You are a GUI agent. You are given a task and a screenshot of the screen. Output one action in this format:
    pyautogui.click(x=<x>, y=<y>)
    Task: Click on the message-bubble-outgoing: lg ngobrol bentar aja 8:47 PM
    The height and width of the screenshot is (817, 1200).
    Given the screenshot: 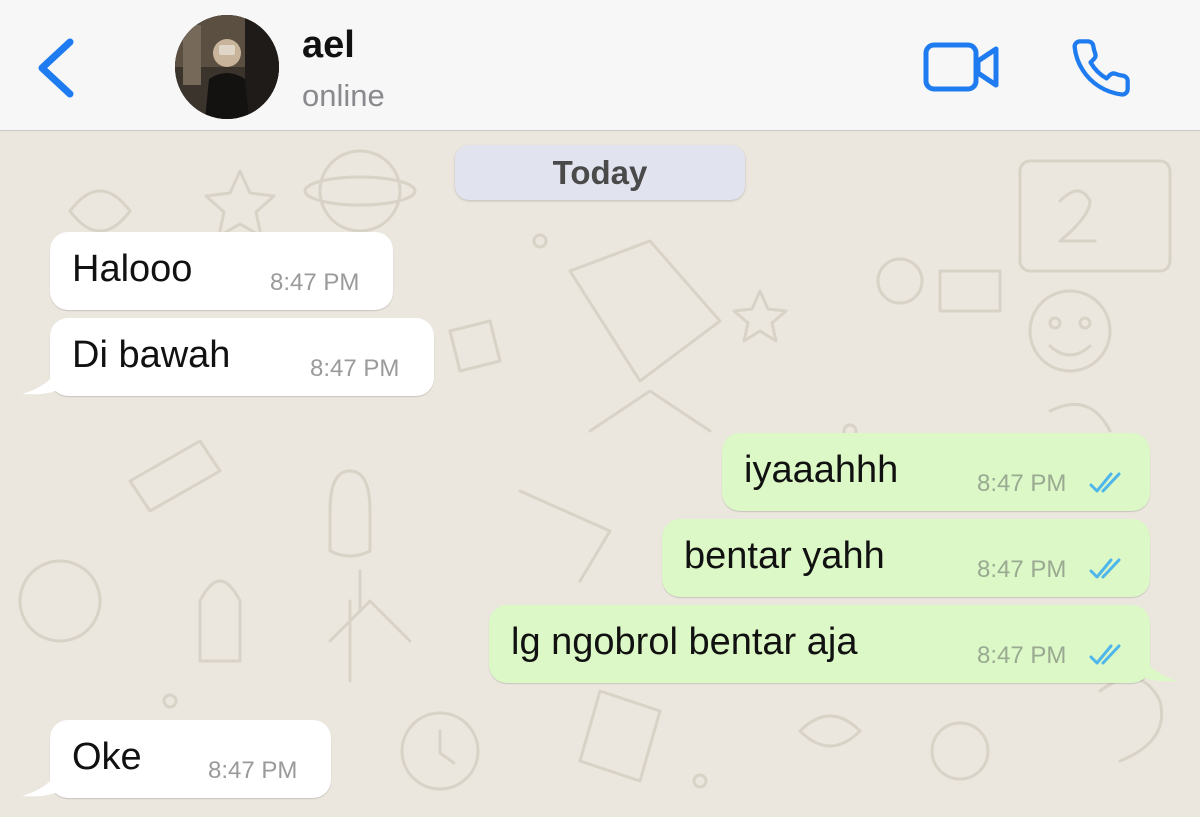 What is the action you would take?
    pyautogui.click(x=833, y=644)
    